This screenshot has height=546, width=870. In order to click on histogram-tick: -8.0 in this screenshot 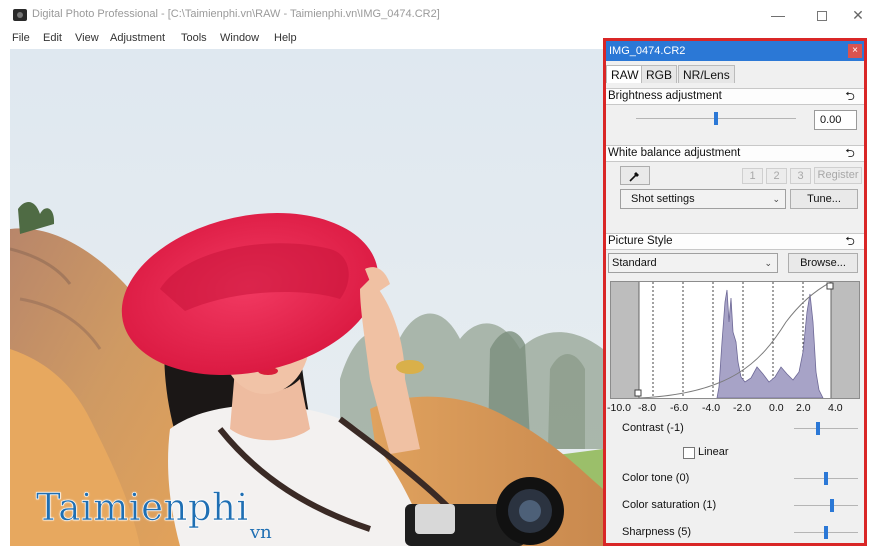, I will do `click(647, 408)`.